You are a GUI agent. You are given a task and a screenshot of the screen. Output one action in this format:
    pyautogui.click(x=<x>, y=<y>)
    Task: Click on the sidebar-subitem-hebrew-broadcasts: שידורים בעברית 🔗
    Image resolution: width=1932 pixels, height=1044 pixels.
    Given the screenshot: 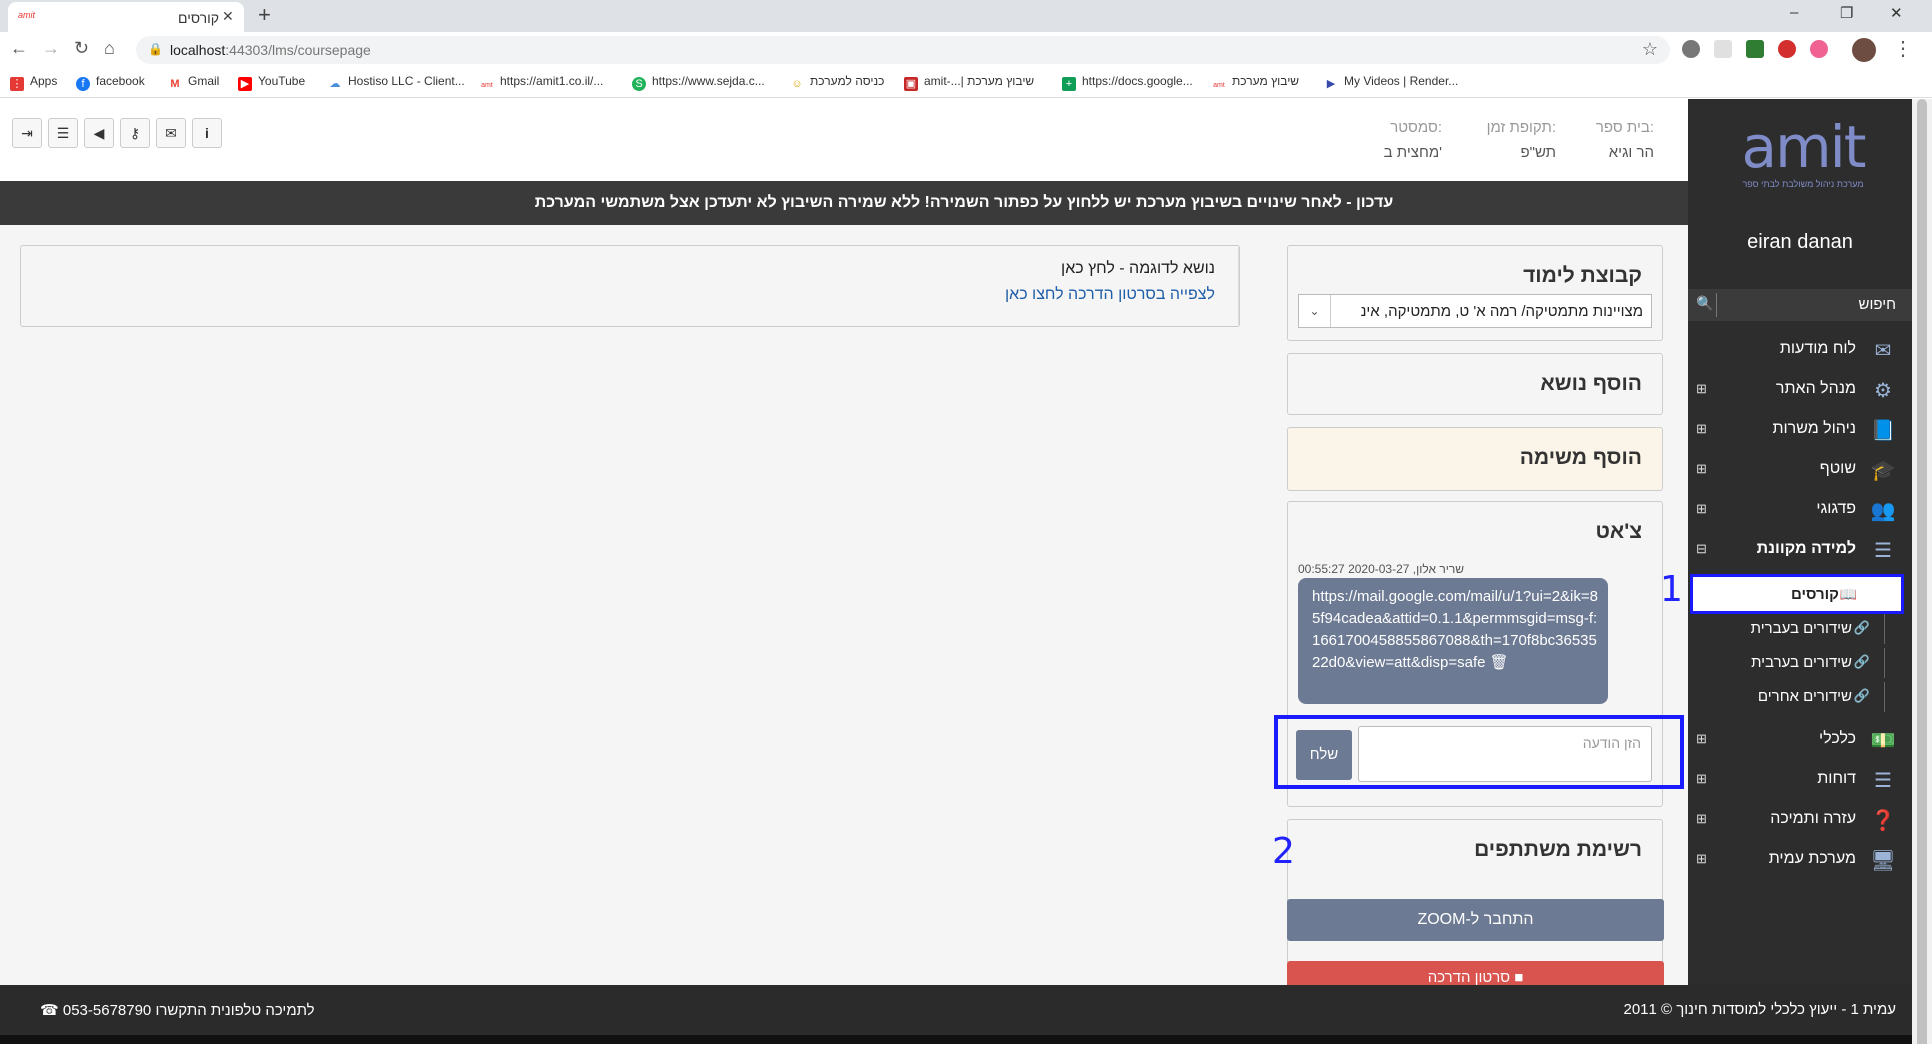 What is the action you would take?
    pyautogui.click(x=1800, y=629)
    